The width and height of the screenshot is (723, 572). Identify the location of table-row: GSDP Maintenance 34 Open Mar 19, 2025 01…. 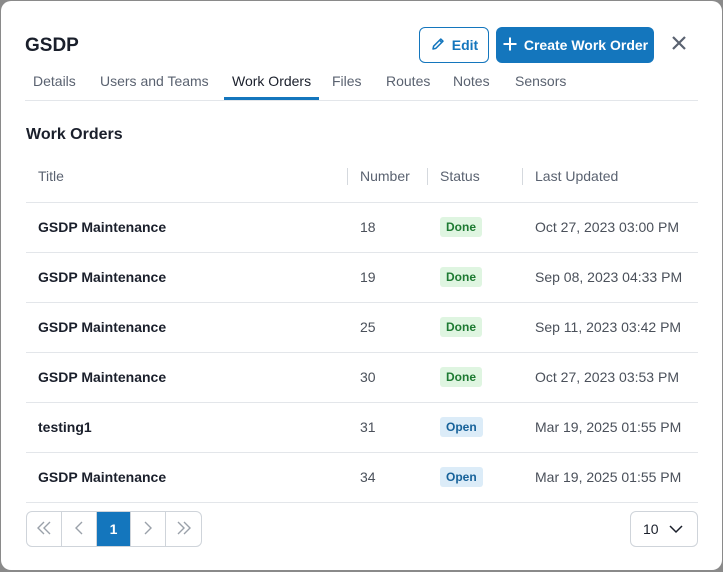
(362, 478).